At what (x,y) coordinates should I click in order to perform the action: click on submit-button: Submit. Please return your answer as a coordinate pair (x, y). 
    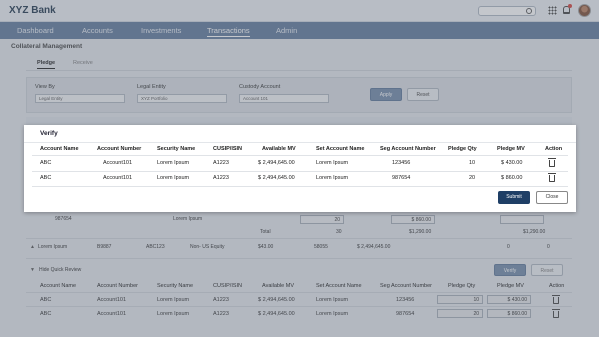
    Looking at the image, I should click on (514, 197).